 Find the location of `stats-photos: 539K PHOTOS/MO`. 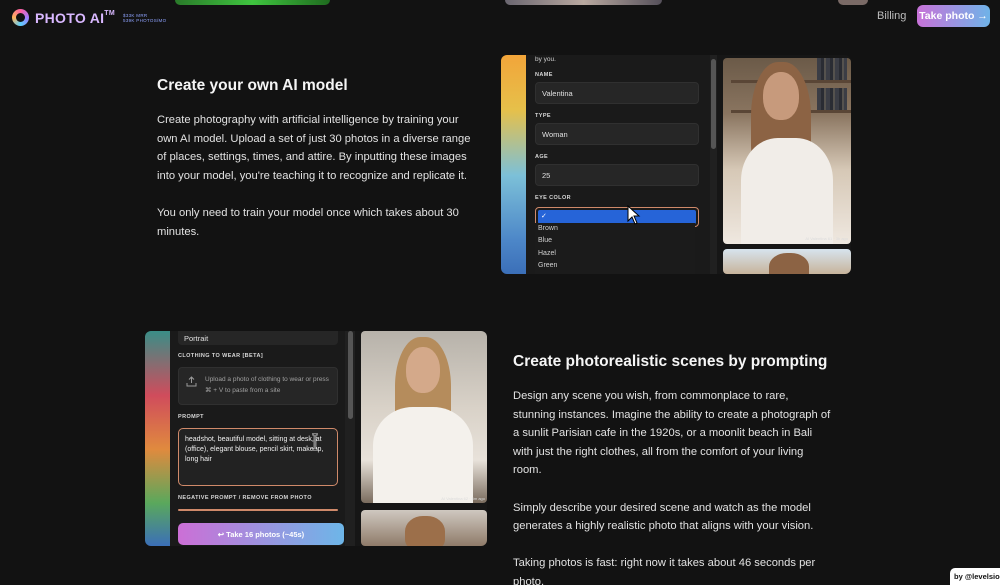

stats-photos: 539K PHOTOS/MO is located at coordinates (145, 20).